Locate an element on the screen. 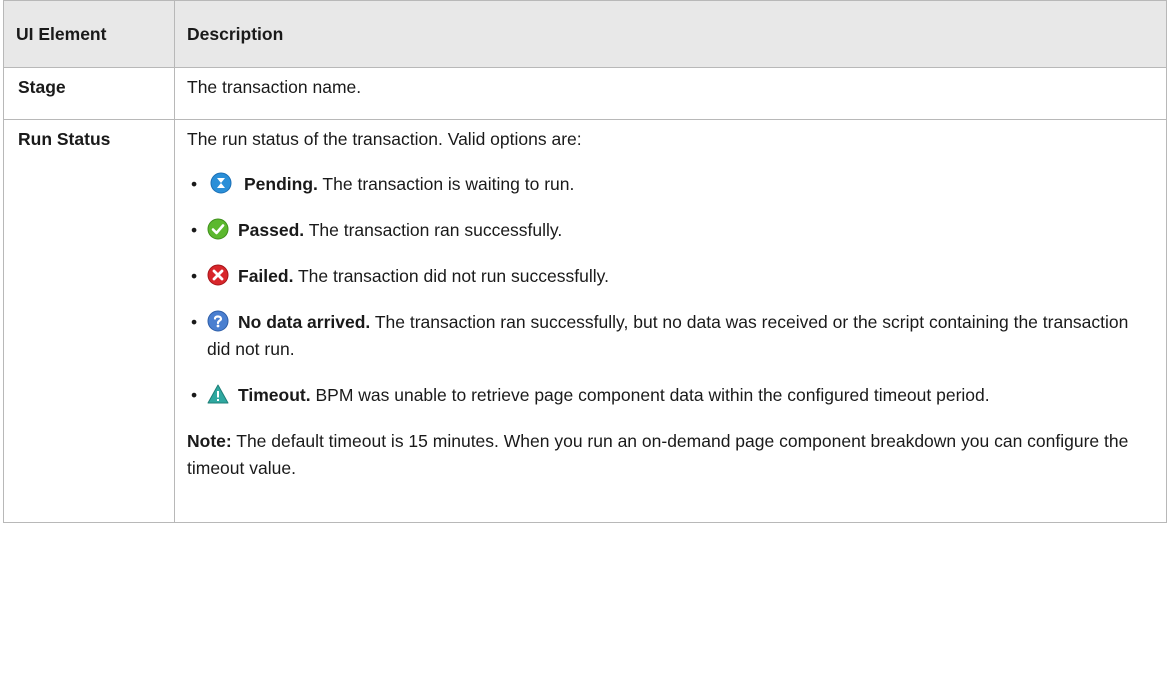  description-stage: The transaction name. is located at coordinates (670, 93).